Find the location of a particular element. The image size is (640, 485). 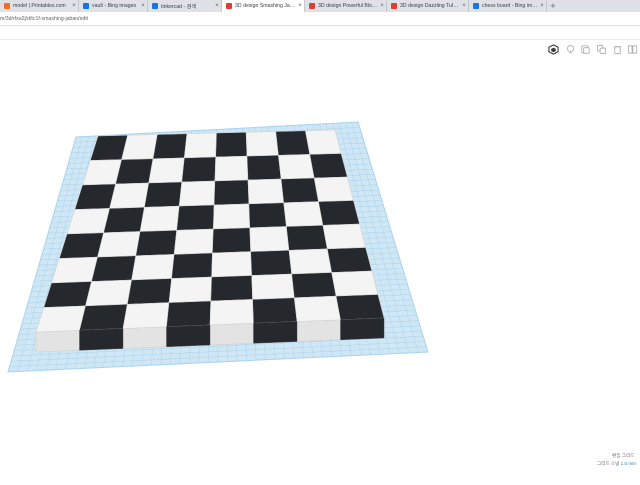

new-tab-button: + is located at coordinates (553, 6).